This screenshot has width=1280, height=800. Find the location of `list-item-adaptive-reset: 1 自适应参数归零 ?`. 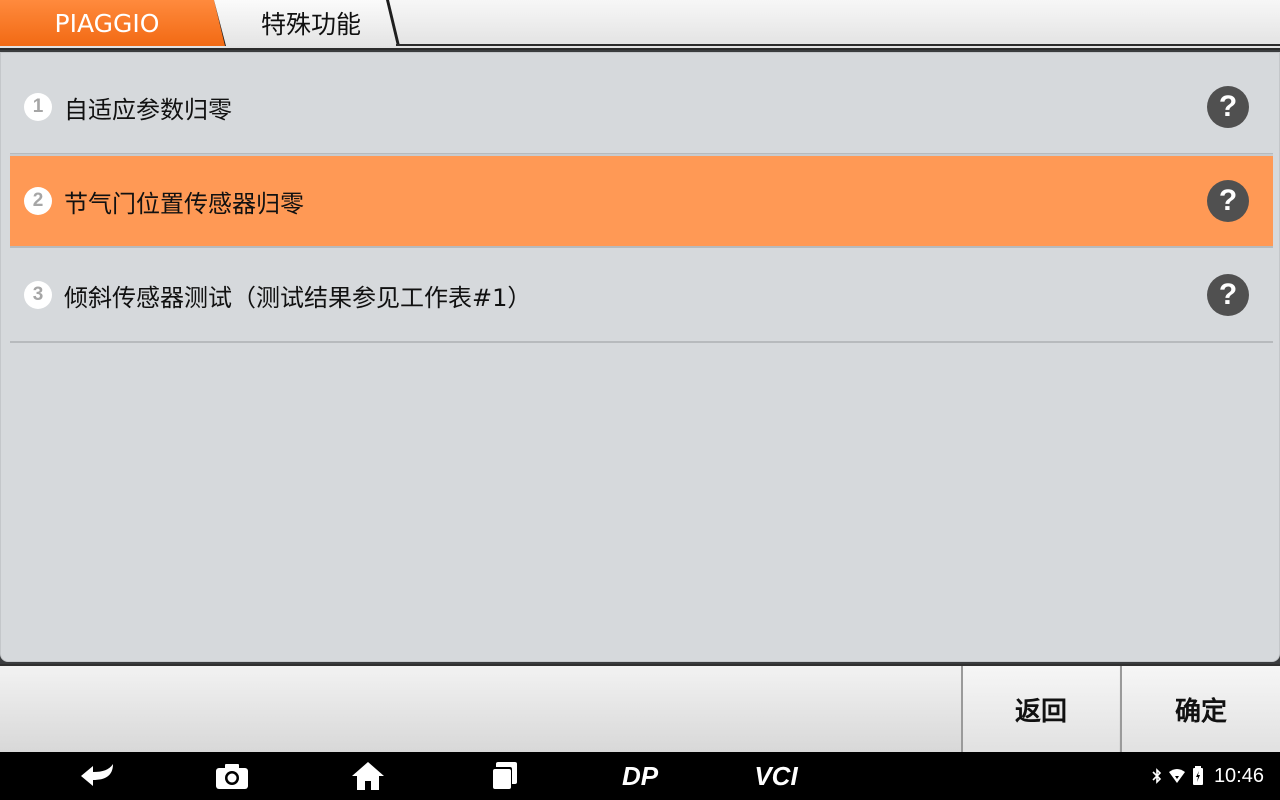

list-item-adaptive-reset: 1 自适应参数归零 ? is located at coordinates (641, 108).